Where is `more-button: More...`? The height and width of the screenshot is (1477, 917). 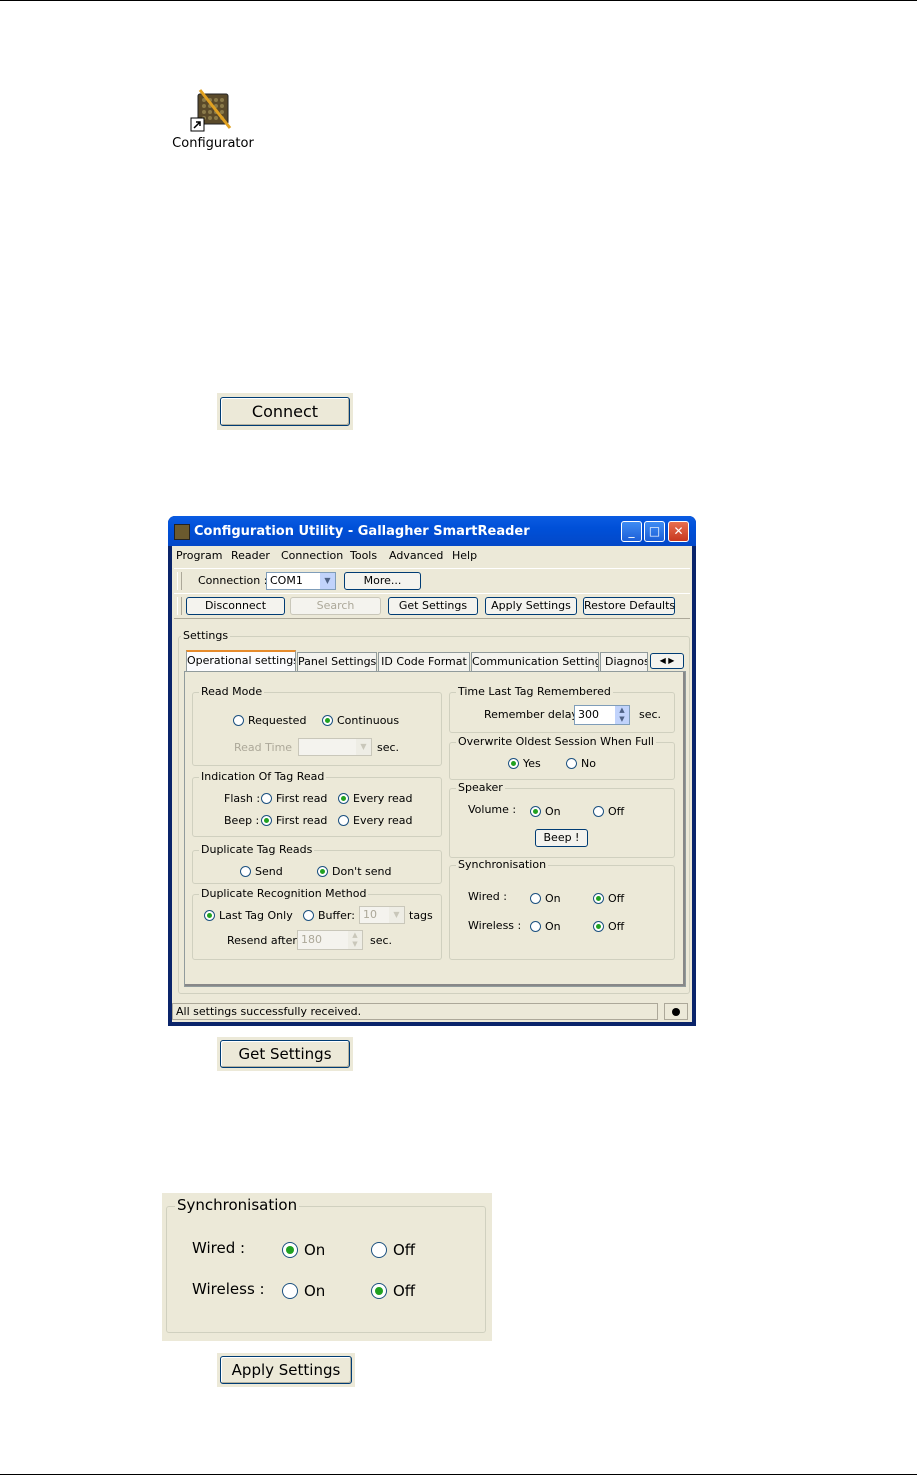 more-button: More... is located at coordinates (382, 581).